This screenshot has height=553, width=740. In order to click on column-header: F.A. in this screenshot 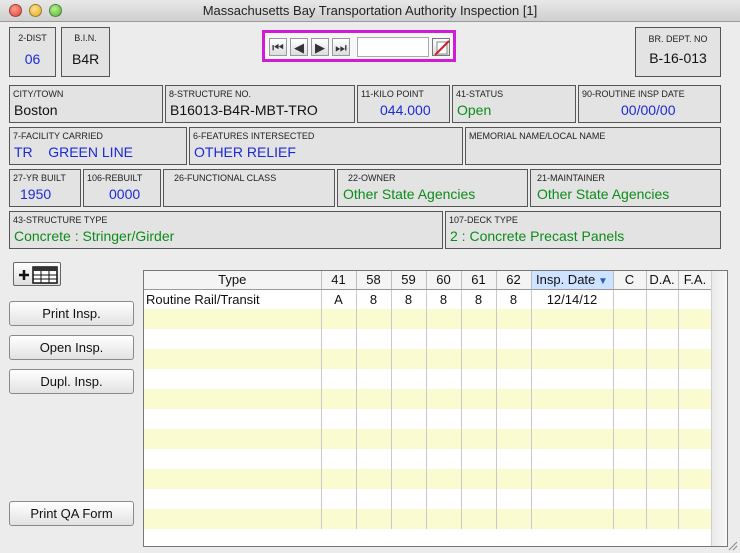, I will do `click(695, 280)`.